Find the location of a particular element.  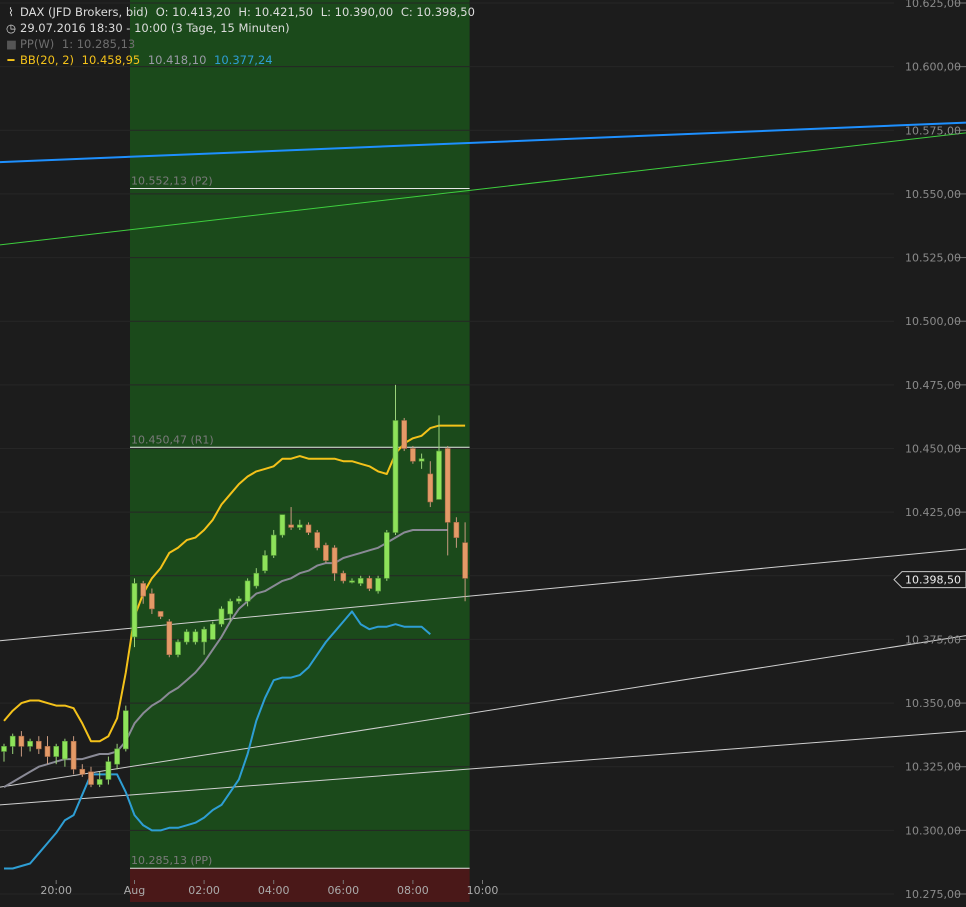

y-tick-label: 10.450,00 is located at coordinates (933, 449).